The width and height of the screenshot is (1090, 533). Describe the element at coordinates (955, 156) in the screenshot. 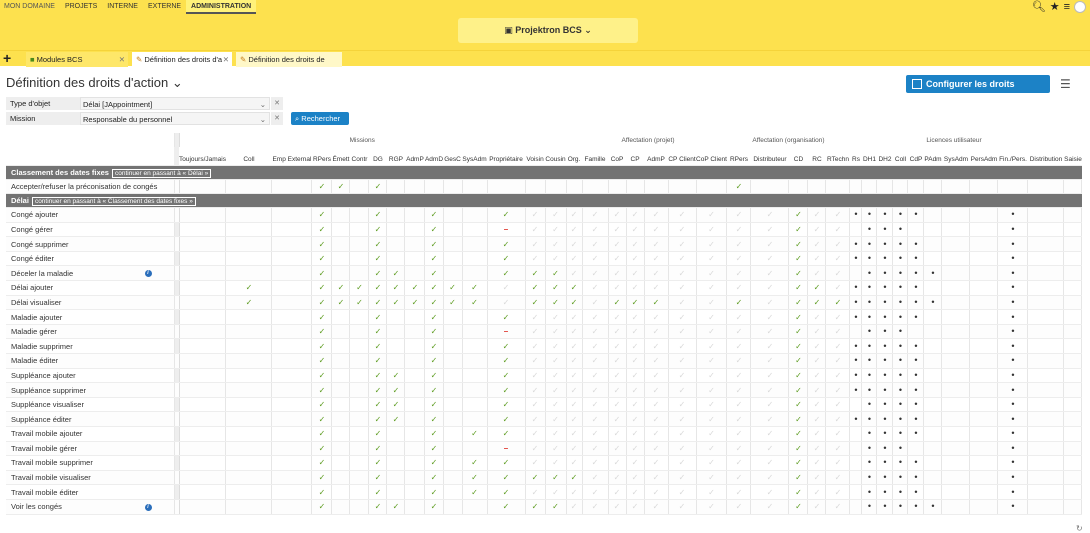

I see `column-header: SysAdm` at that location.